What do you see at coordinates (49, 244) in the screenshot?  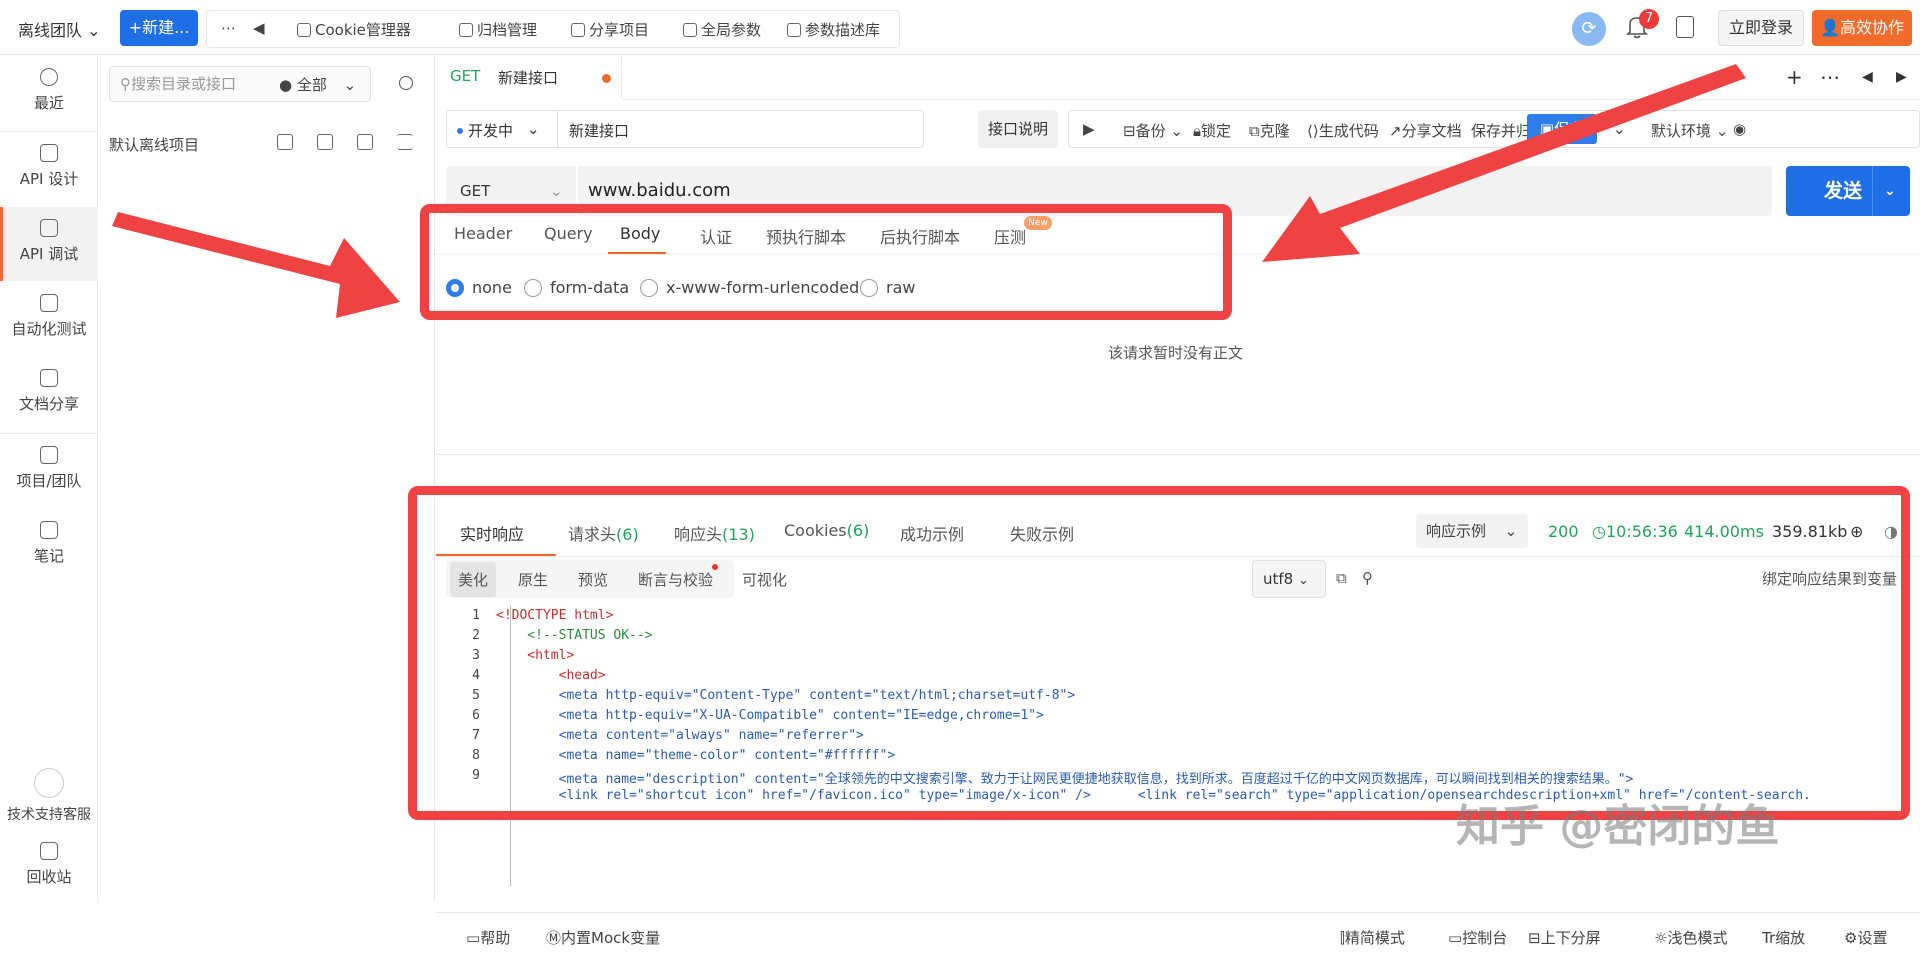 I see `nav-api-debug: API 调试` at bounding box center [49, 244].